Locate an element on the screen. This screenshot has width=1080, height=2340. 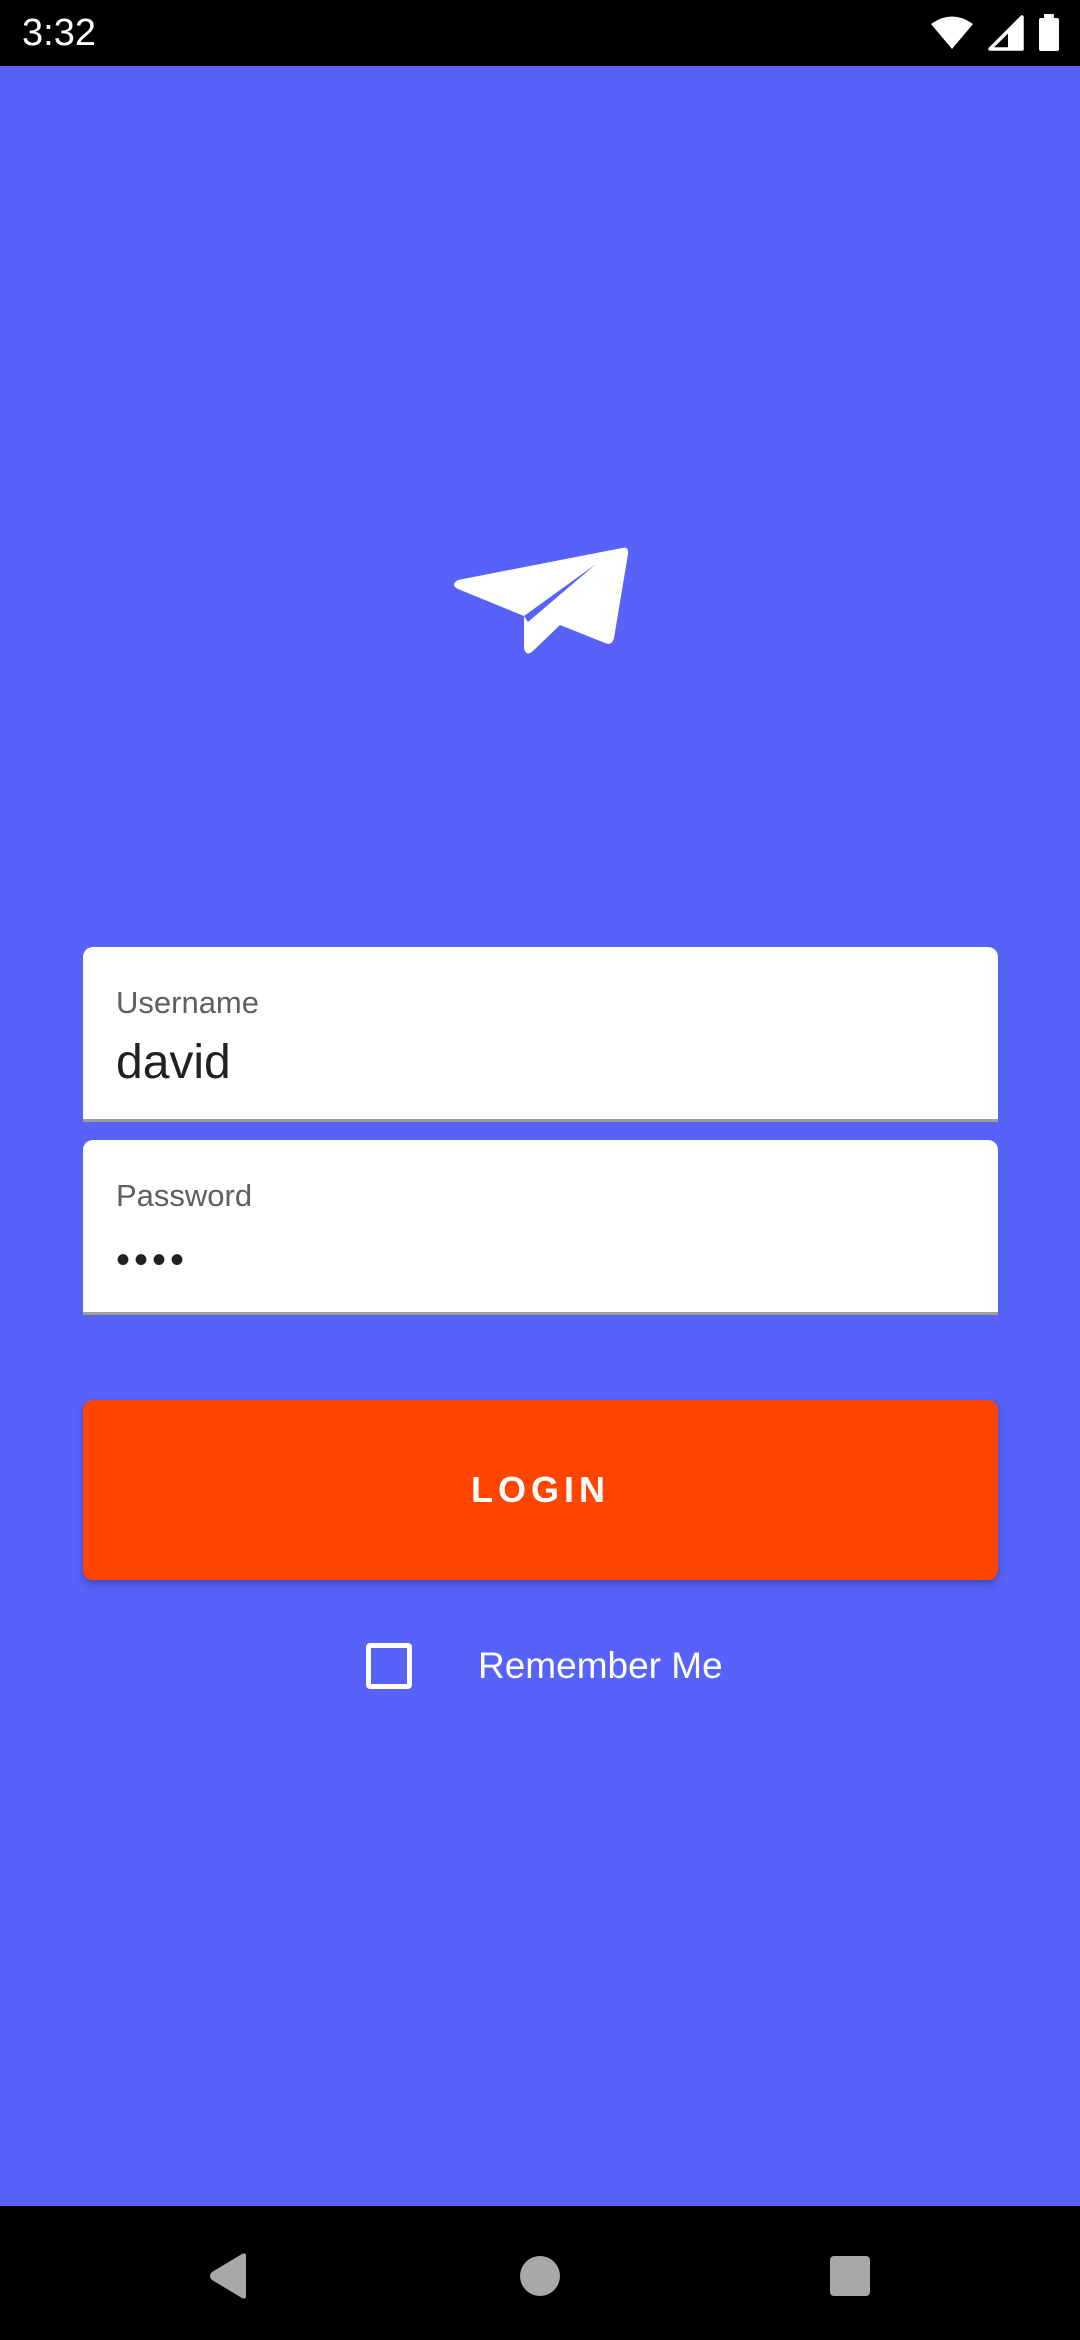
home-icon is located at coordinates (540, 2276).